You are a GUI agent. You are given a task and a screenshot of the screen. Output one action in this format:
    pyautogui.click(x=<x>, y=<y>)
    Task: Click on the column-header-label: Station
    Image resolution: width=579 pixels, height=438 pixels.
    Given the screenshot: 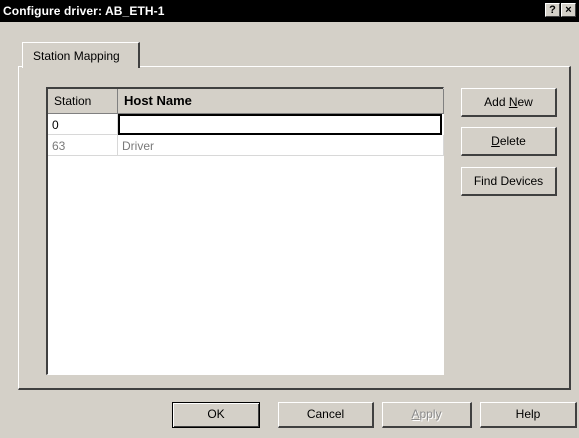 What is the action you would take?
    pyautogui.click(x=73, y=101)
    